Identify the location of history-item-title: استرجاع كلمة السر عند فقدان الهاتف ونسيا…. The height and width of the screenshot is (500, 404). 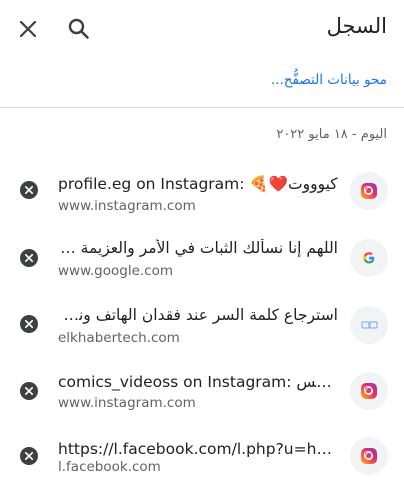
(198, 315).